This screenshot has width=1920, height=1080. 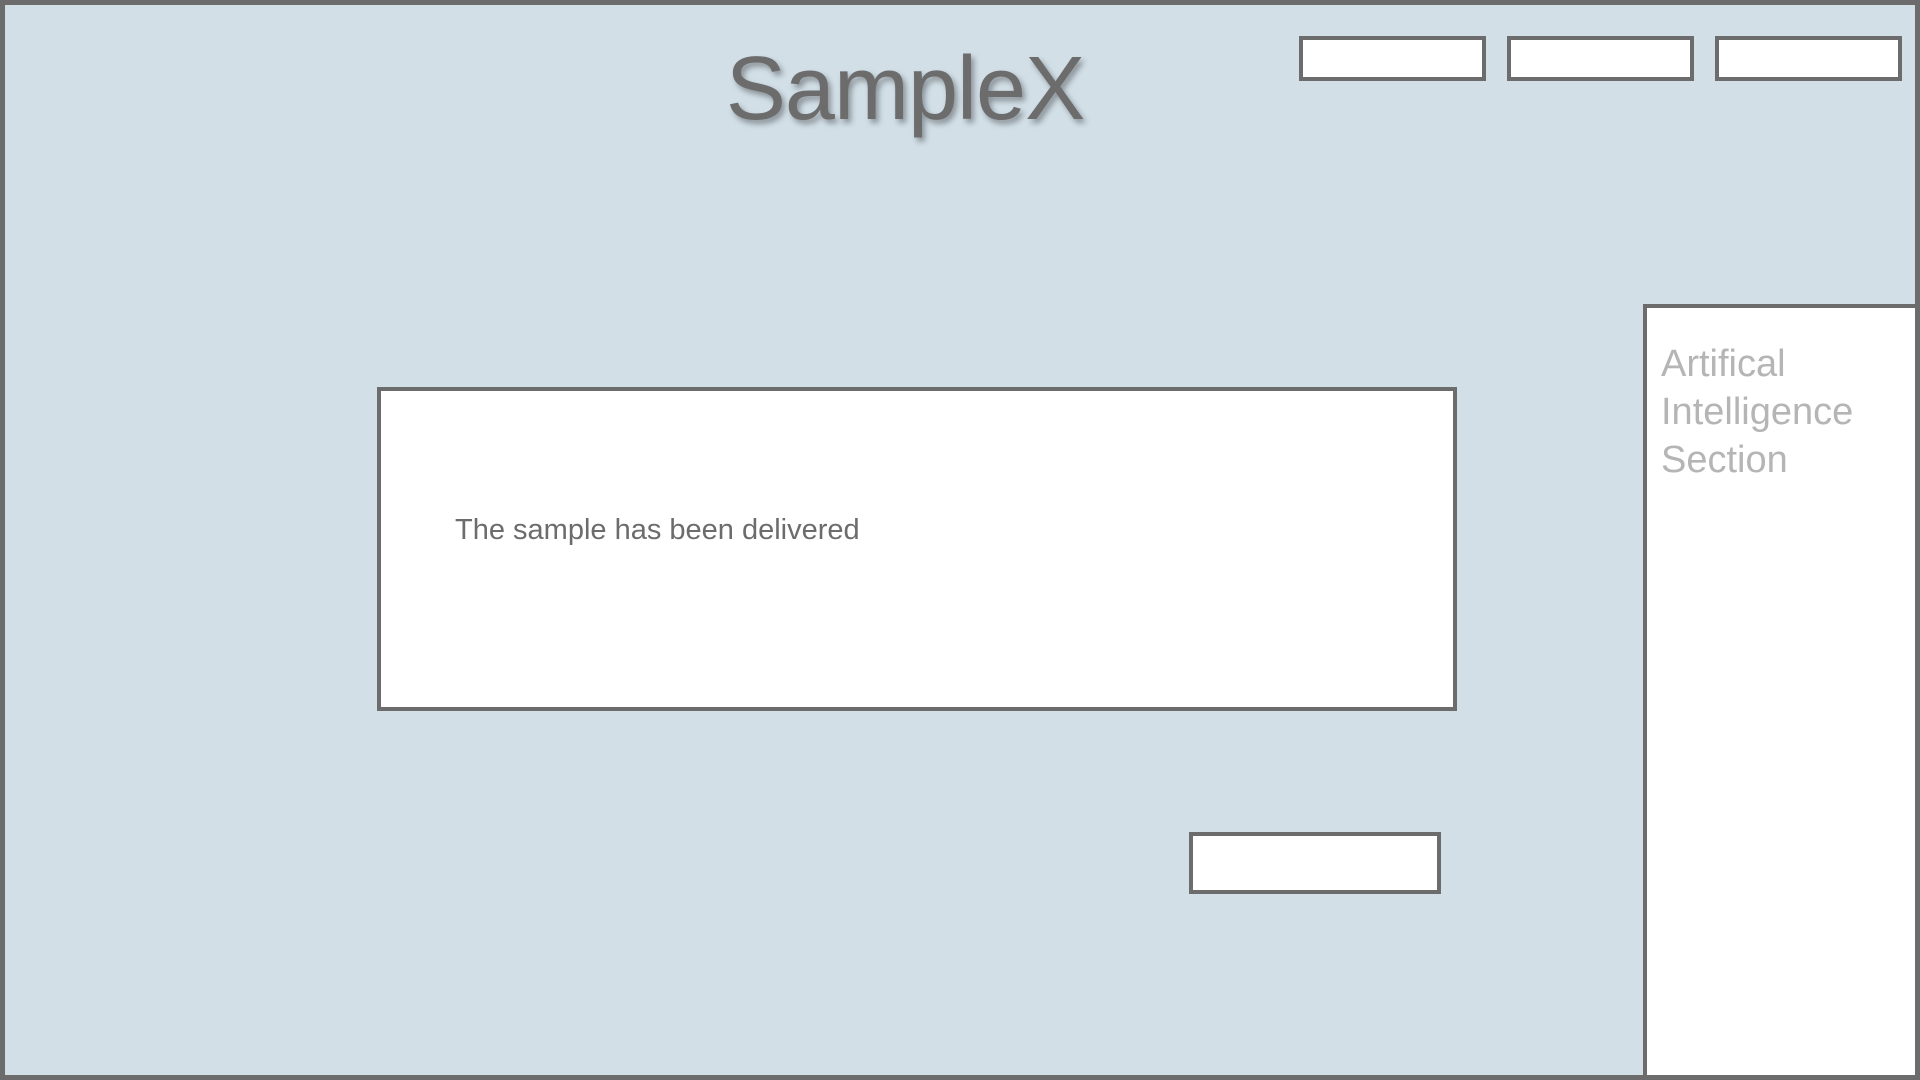 I want to click on app-title: SampleX, so click(x=905, y=89).